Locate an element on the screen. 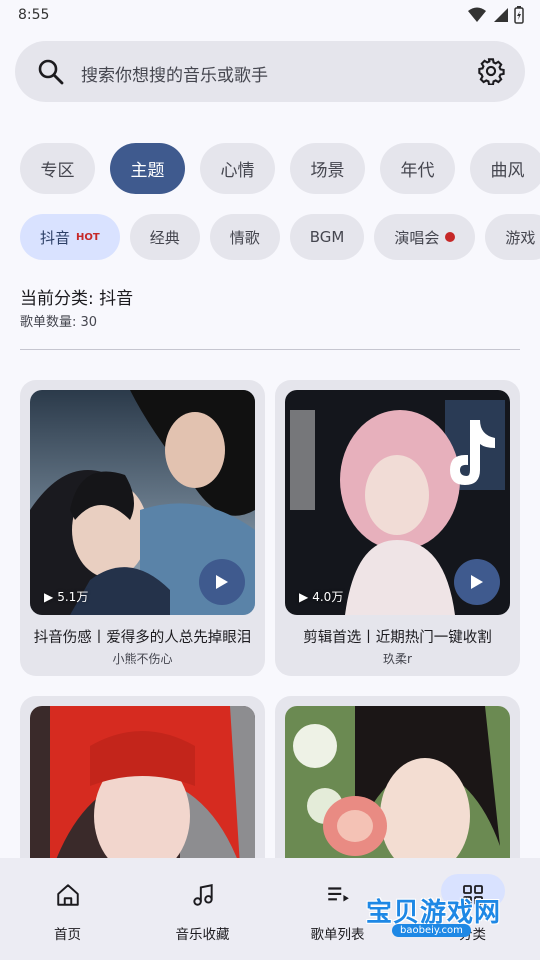 The height and width of the screenshot is (960, 540). tab-genre: 曲风 is located at coordinates (505, 168).